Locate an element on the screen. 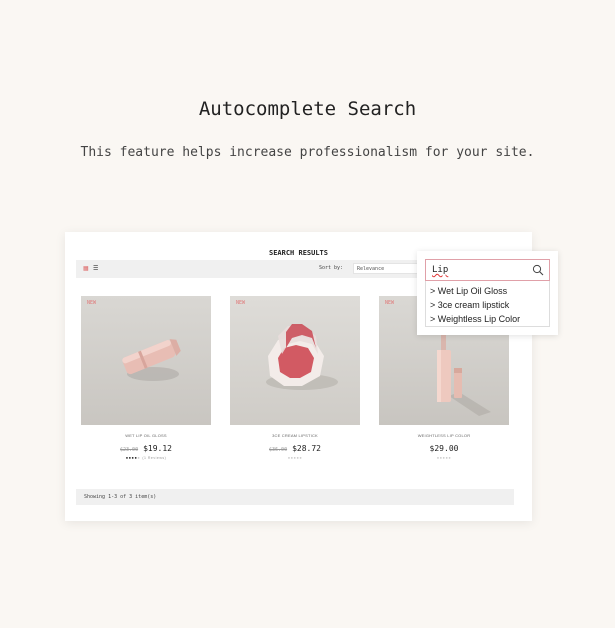 Image resolution: width=615 pixels, height=628 pixels. results-count: Showing 1-3 of 3 item(s) is located at coordinates (295, 497).